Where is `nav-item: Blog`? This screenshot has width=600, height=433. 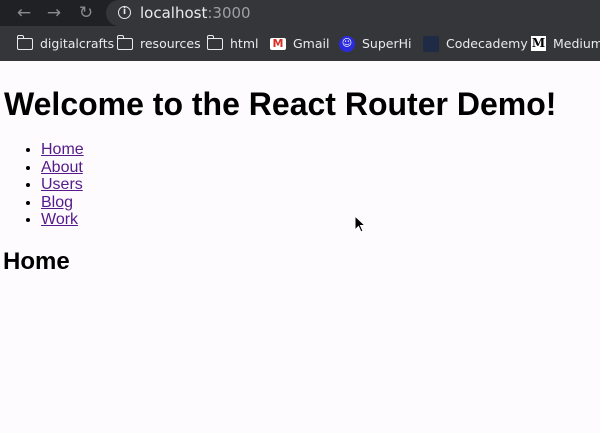 nav-item: Blog is located at coordinates (62, 203).